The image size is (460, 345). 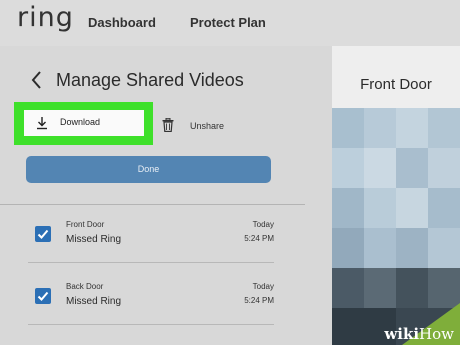 I want to click on nav-protect-plan: Protect Plan, so click(x=228, y=22).